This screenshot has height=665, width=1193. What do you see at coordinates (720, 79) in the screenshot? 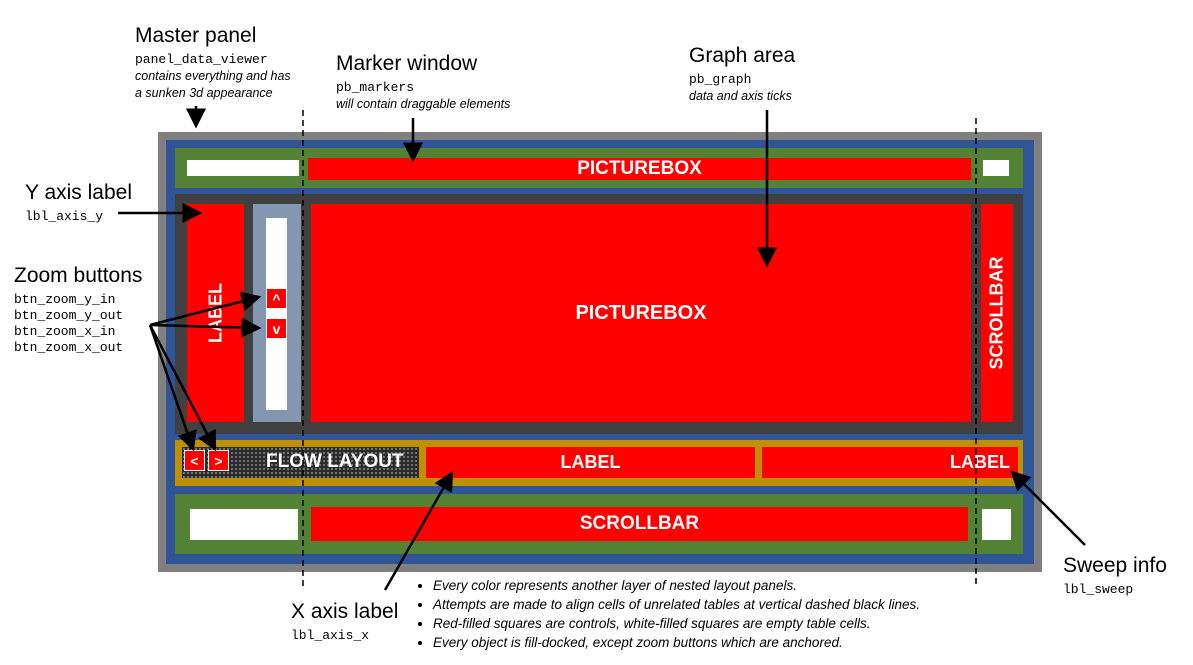
I see `graph-area-code: pb_graph` at bounding box center [720, 79].